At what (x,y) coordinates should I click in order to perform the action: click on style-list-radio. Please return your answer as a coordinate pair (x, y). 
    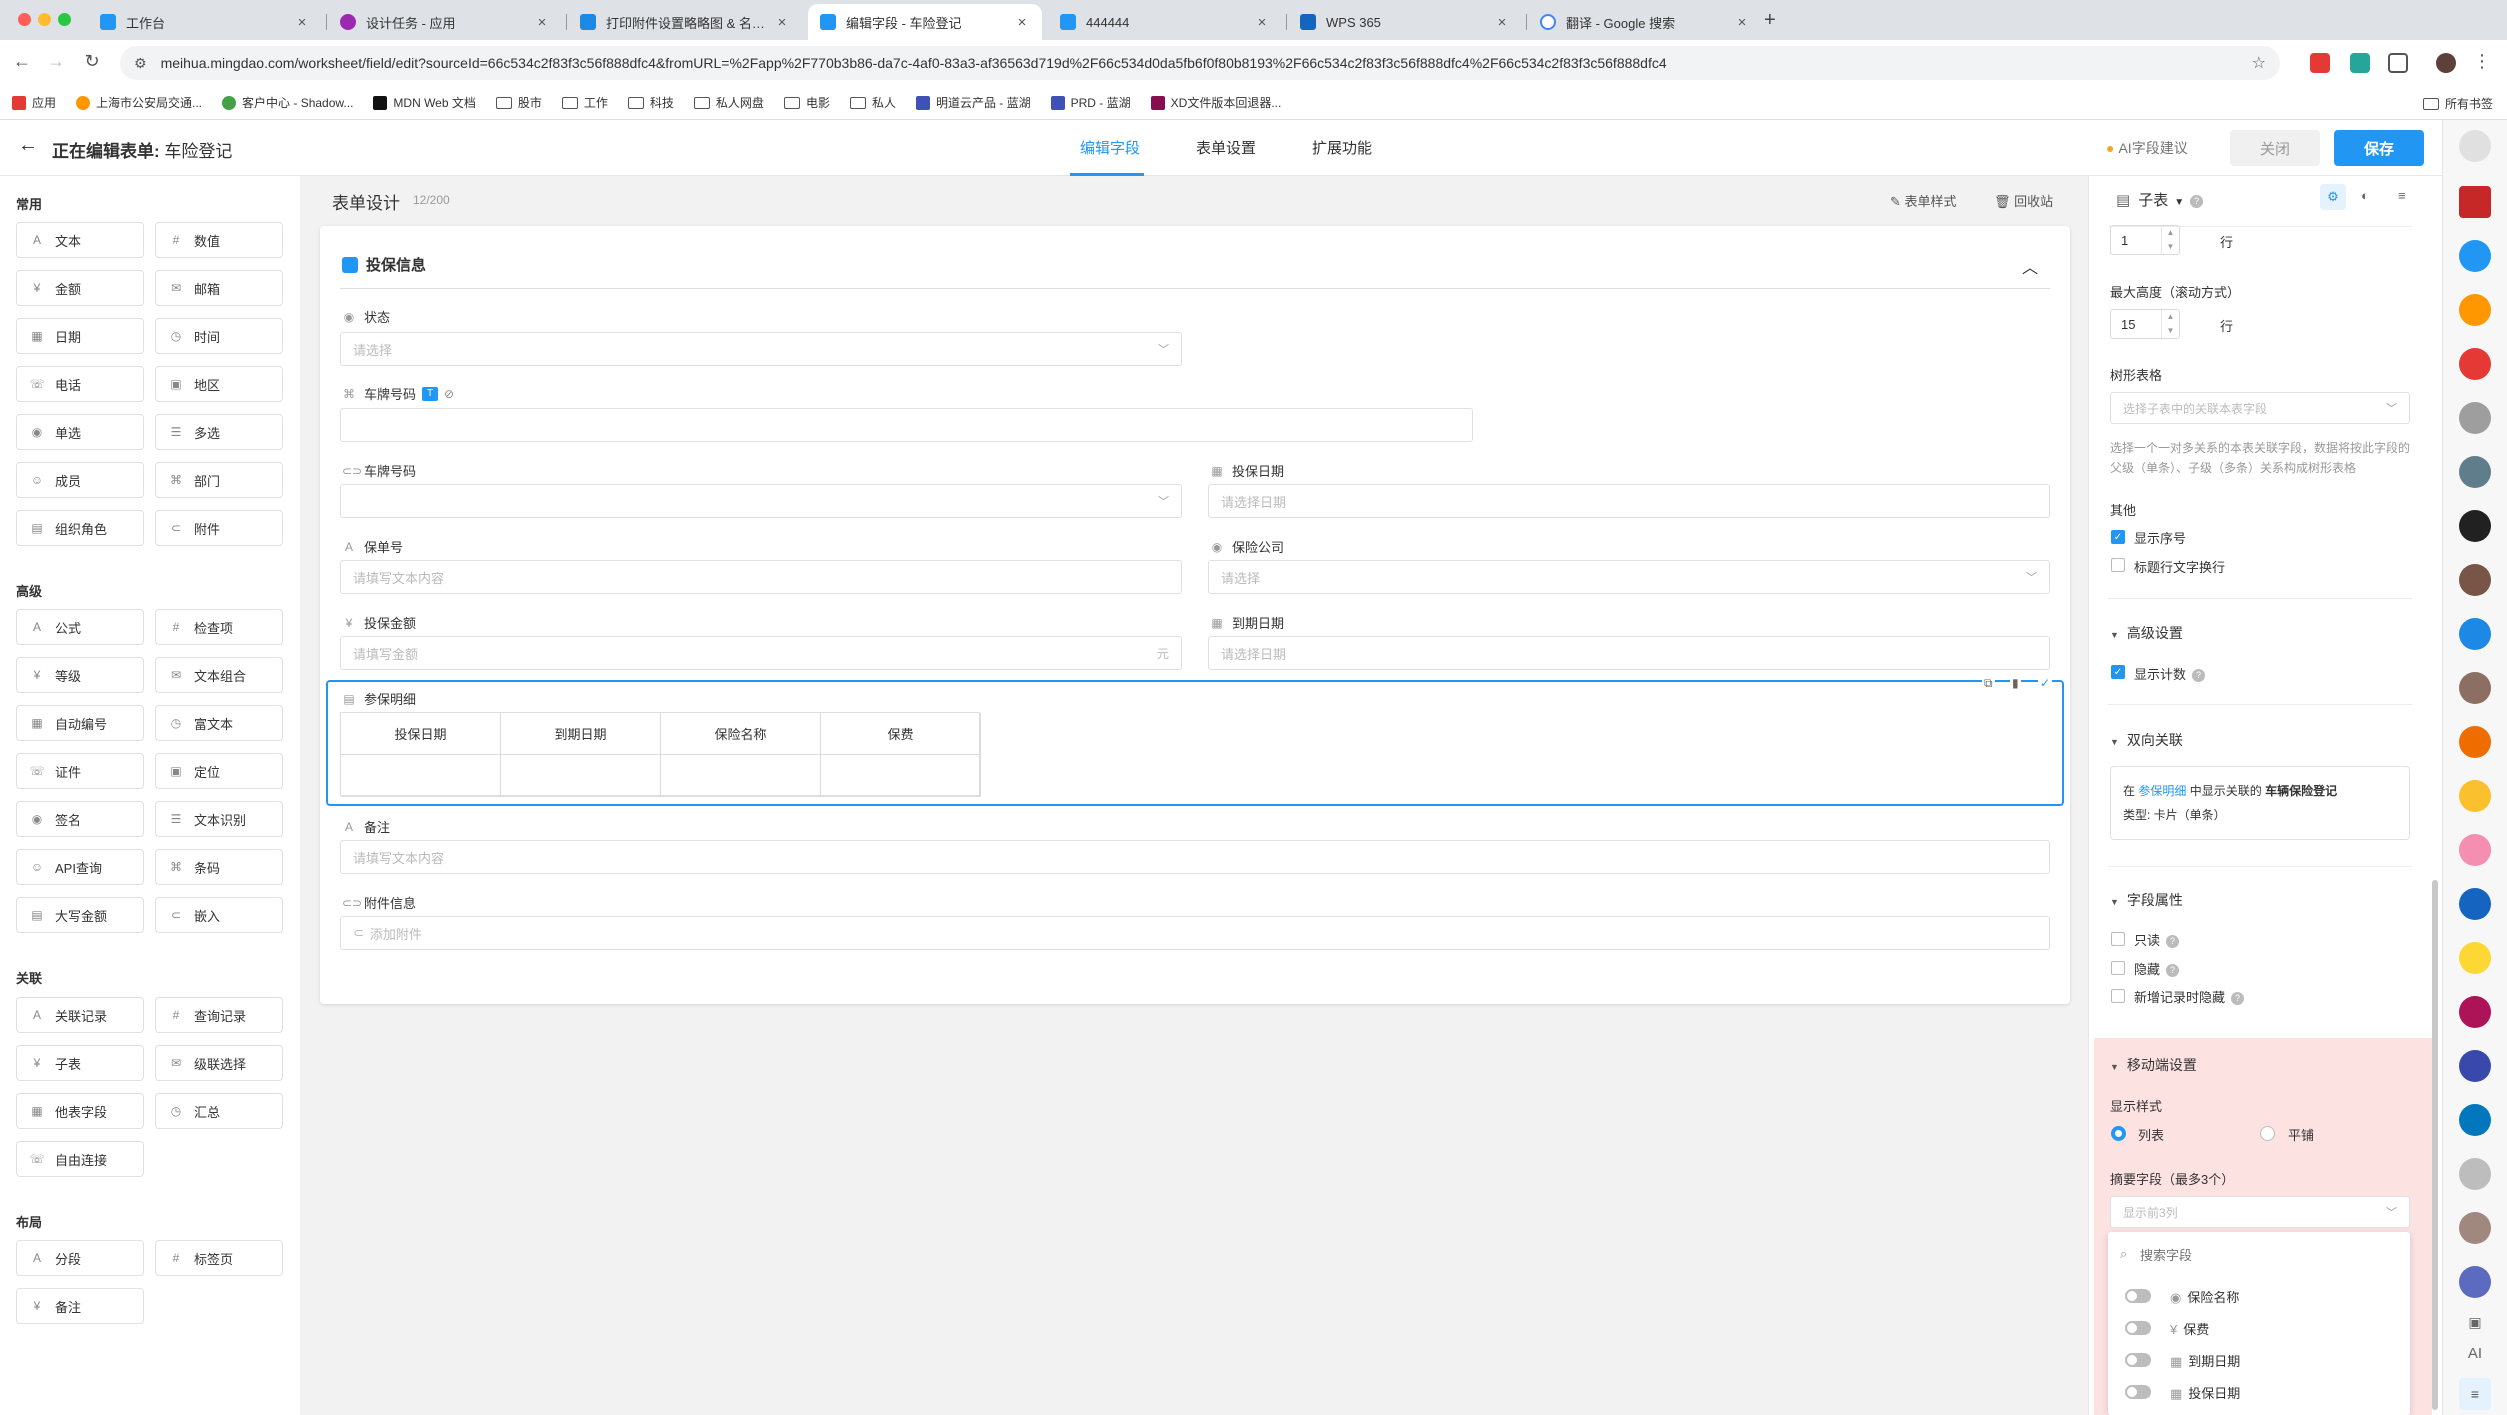
    Looking at the image, I should click on (2118, 1133).